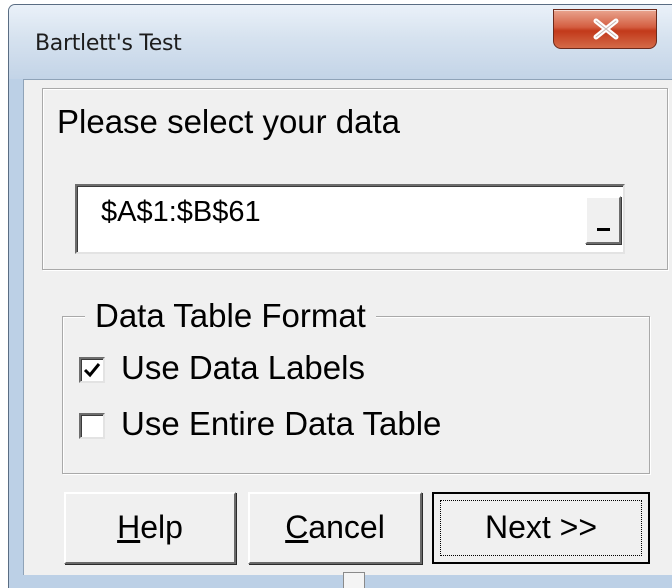 The image size is (672, 588). What do you see at coordinates (603, 229) in the screenshot?
I see `range-select-icon` at bounding box center [603, 229].